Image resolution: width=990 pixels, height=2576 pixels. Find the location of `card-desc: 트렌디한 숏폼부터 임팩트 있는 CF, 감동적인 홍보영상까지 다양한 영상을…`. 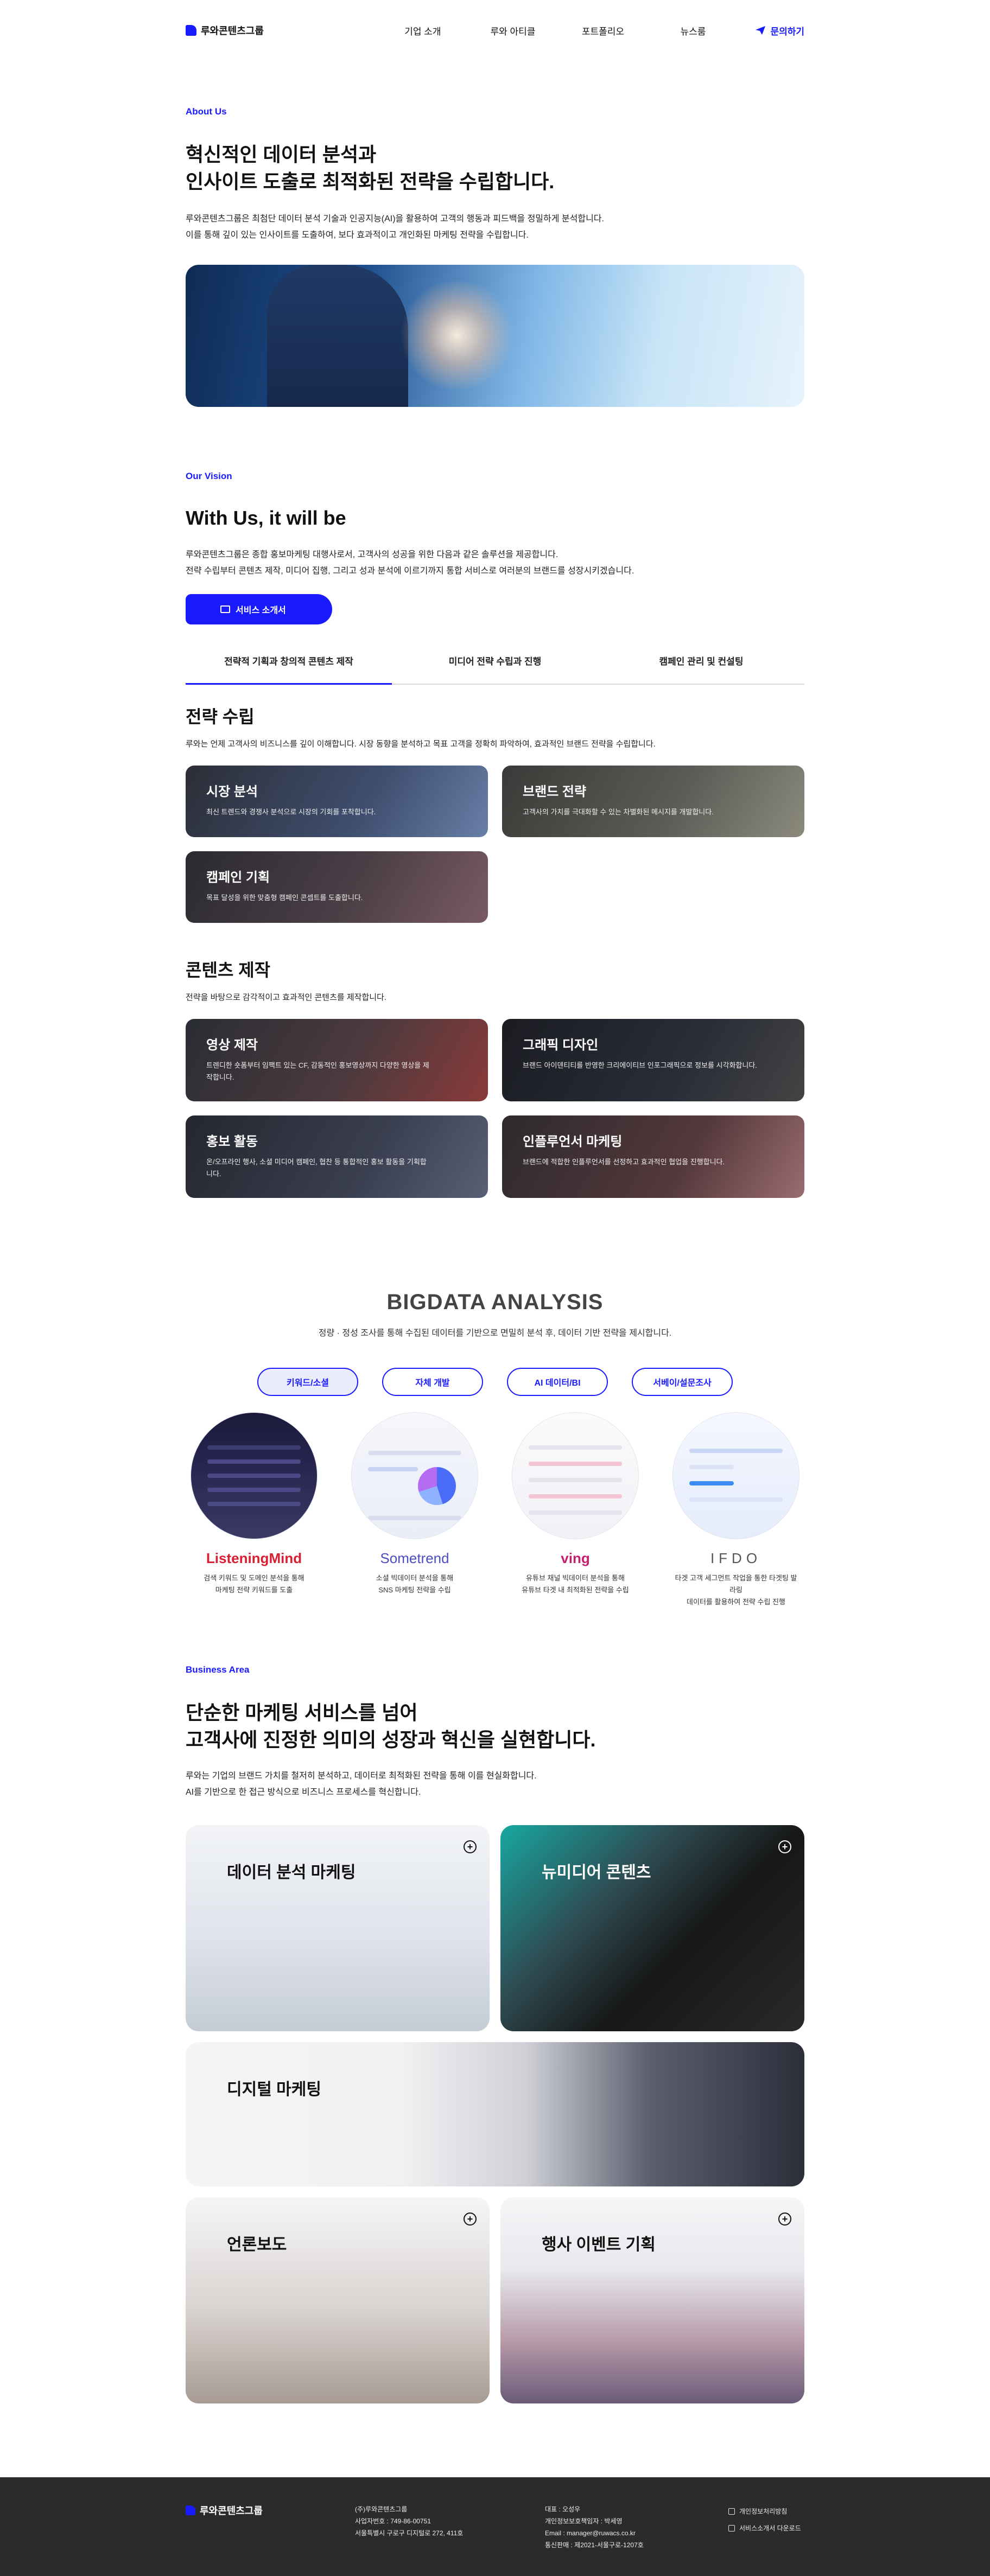

card-desc: 트렌디한 숏폼부터 임팩트 있는 CF, 감동적인 홍보영상까지 다양한 영상을… is located at coordinates (336, 1071).